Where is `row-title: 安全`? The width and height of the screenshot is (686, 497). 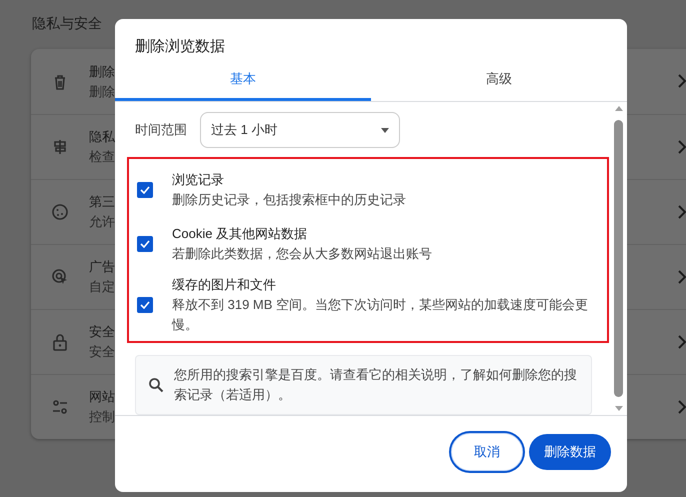 row-title: 安全 is located at coordinates (102, 332).